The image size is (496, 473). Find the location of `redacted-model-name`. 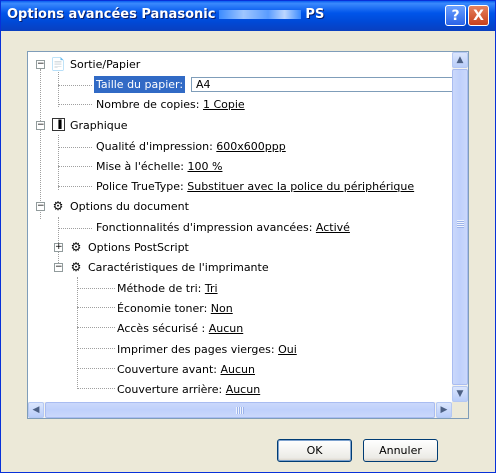

redacted-model-name is located at coordinates (260, 14).